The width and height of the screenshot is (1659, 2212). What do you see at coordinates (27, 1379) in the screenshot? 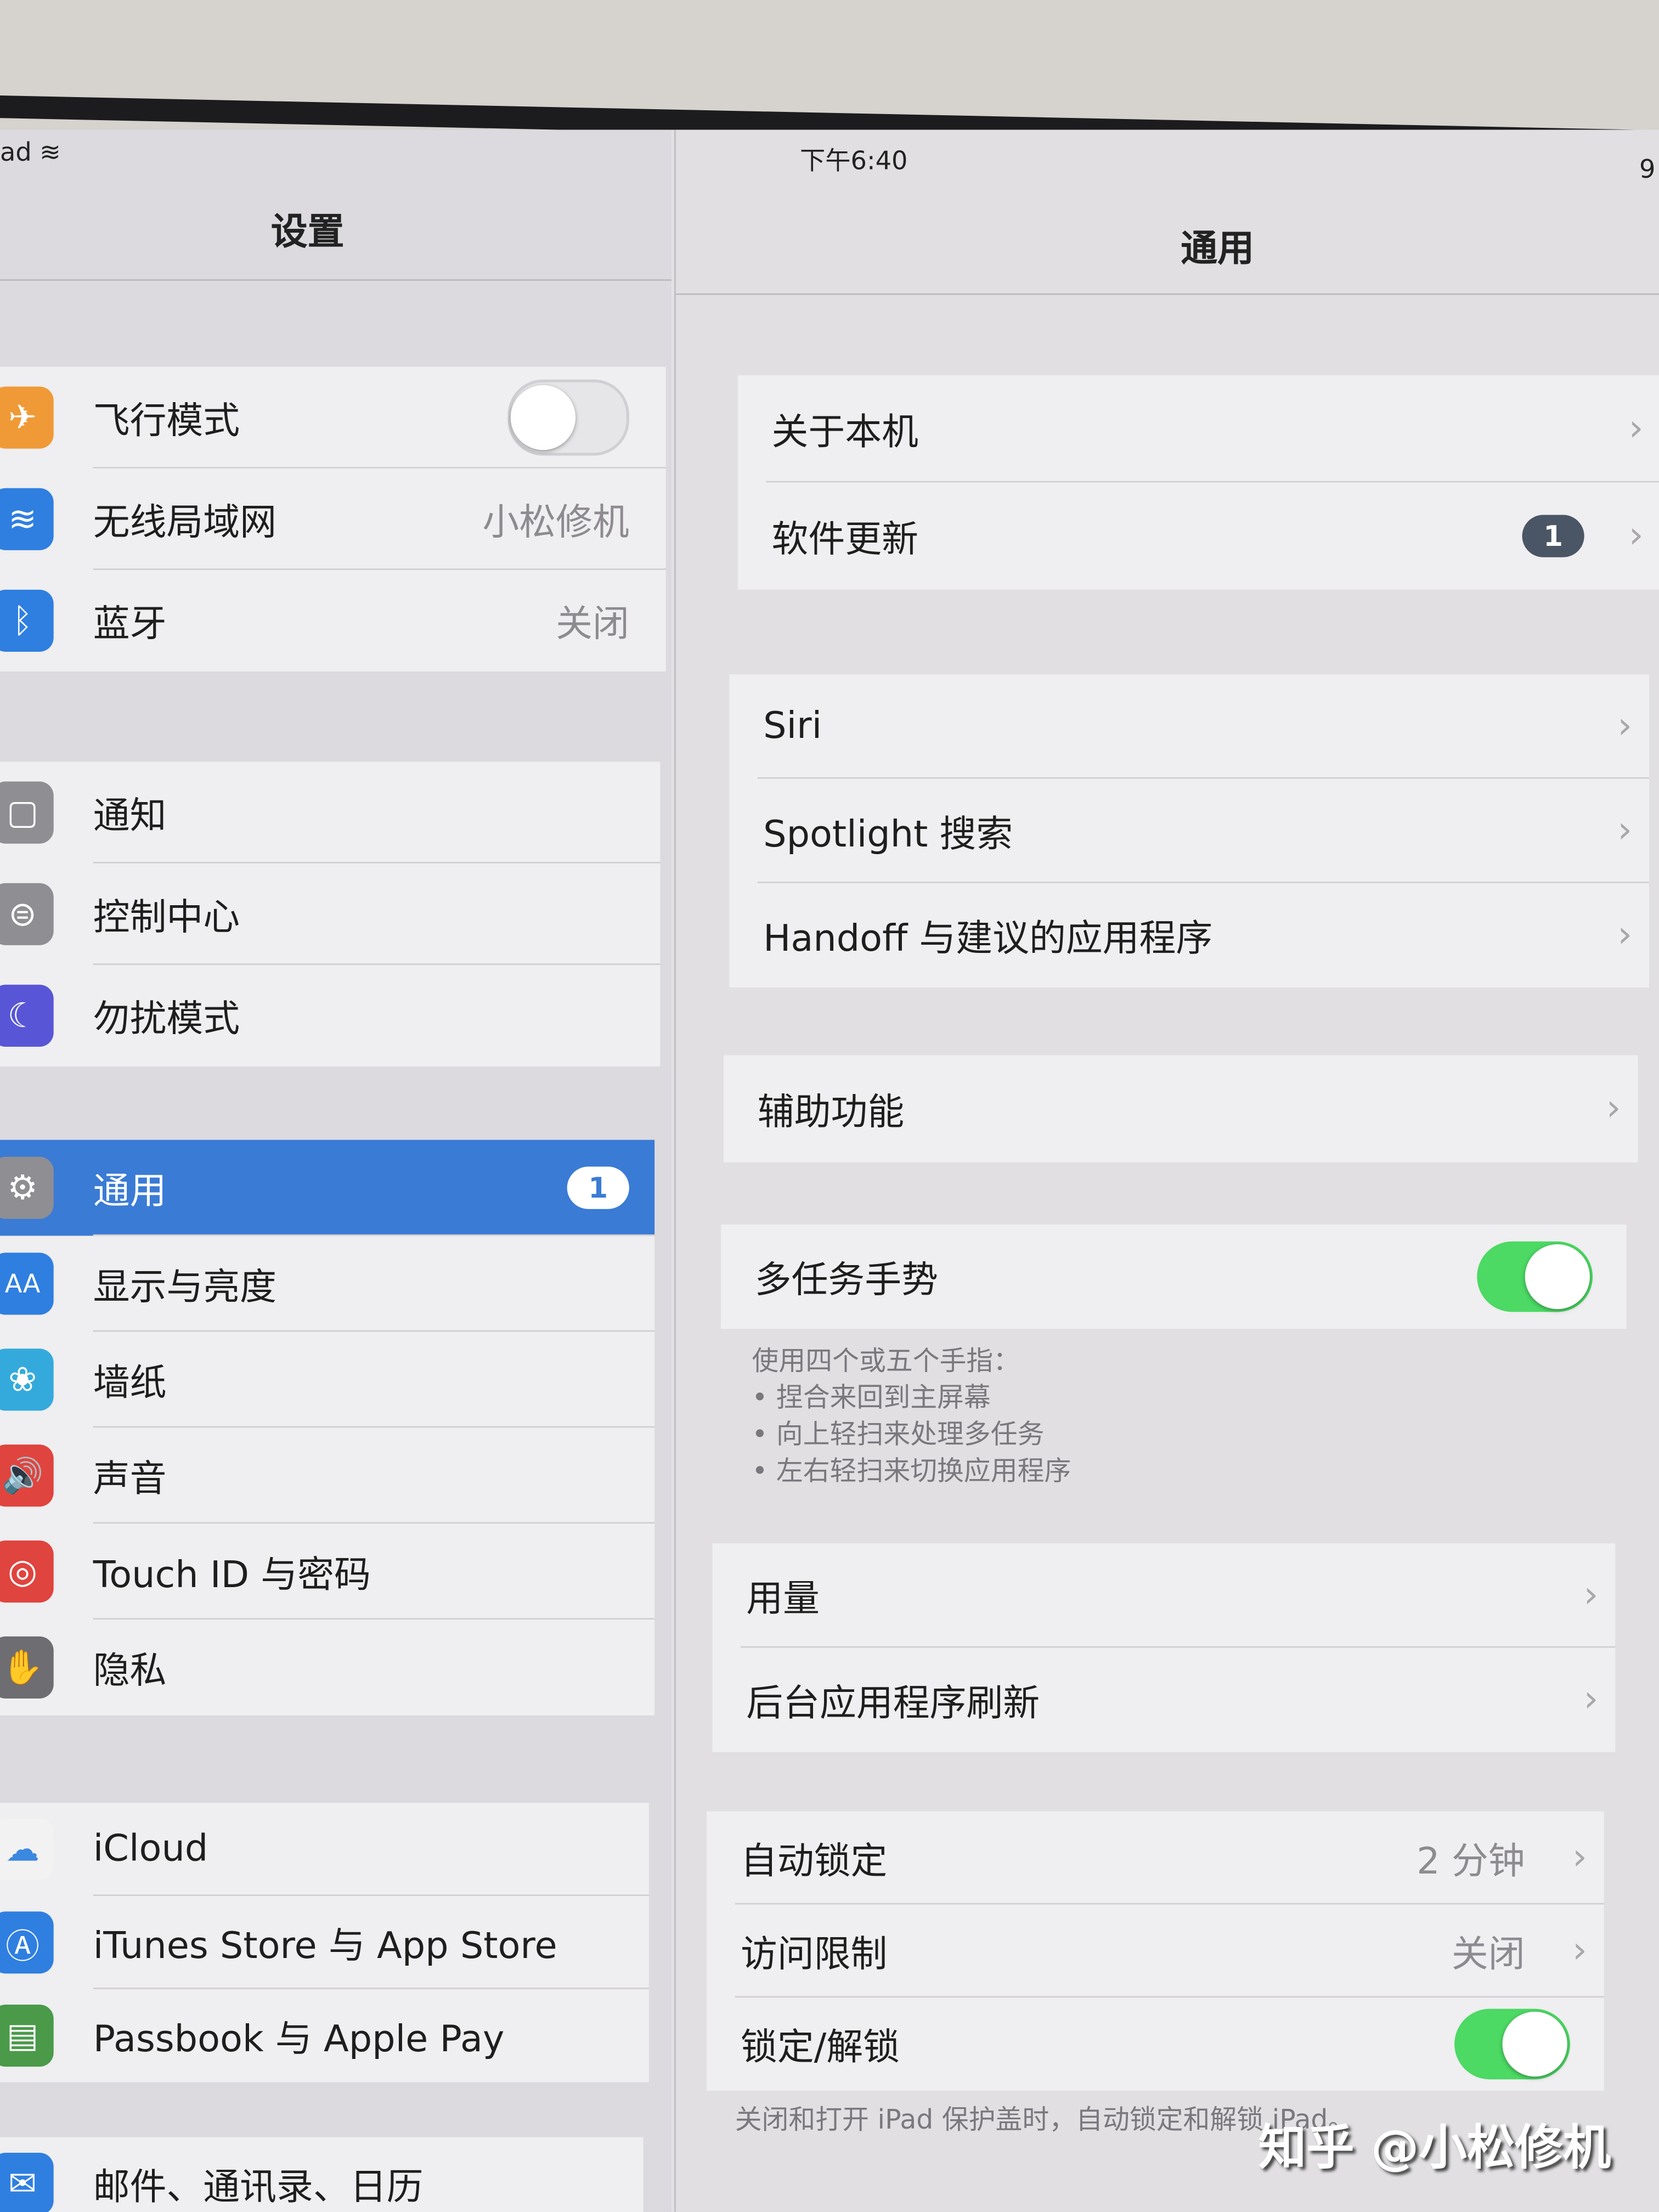
I see `wallpaper-icon: ❀` at bounding box center [27, 1379].